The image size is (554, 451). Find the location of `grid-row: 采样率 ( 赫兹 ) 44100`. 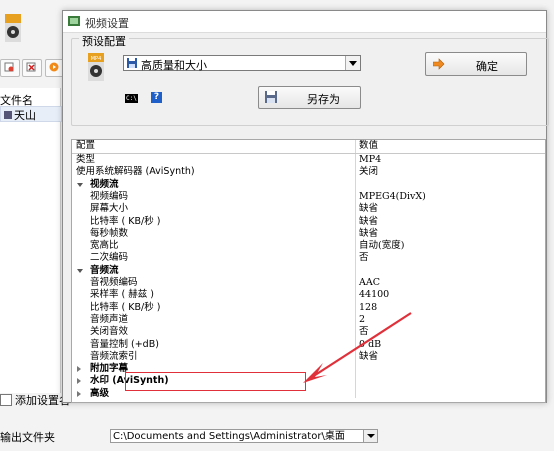

grid-row: 采样率 ( 赫兹 ) 44100 is located at coordinates (308, 295).